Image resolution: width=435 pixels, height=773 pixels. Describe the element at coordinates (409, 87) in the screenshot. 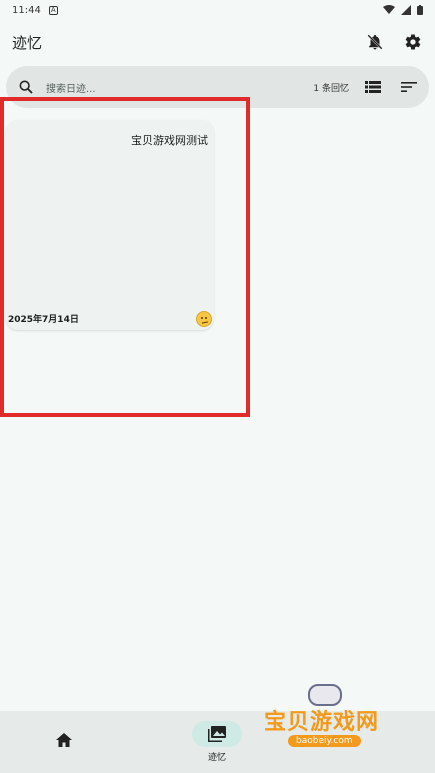

I see `sort-icon` at that location.